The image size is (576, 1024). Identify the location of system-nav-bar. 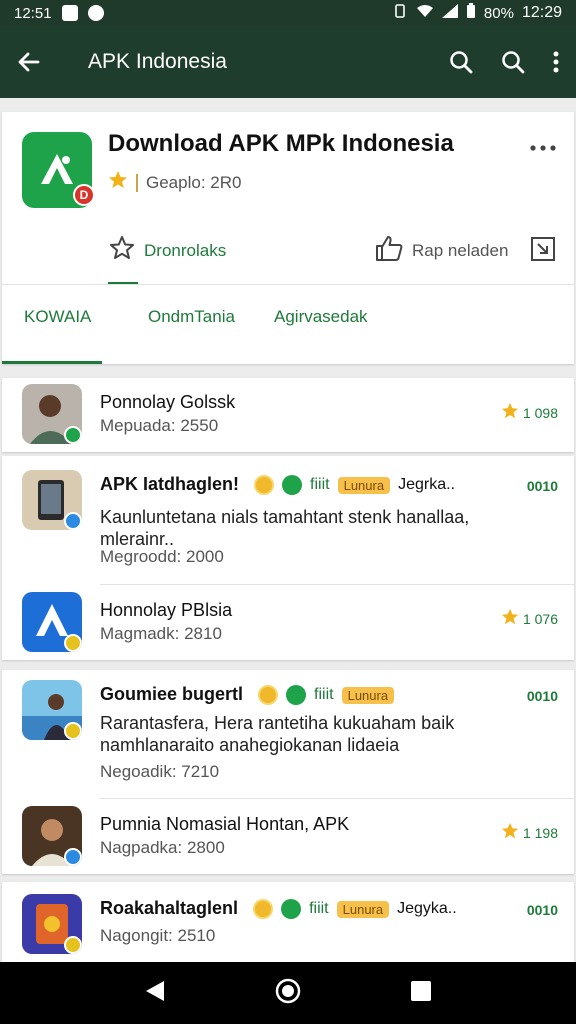
(288, 993).